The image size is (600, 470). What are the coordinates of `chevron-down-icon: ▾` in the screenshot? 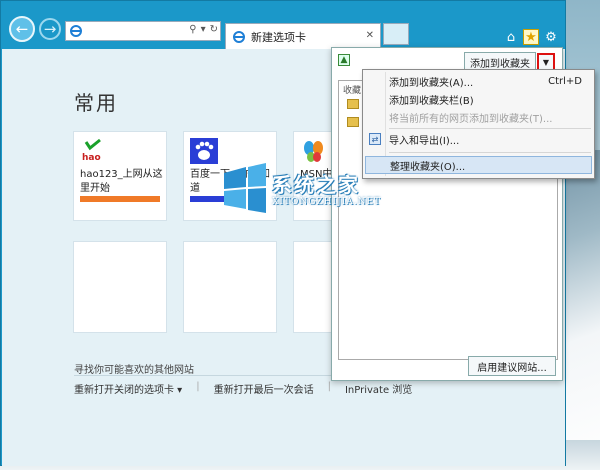 It's located at (203, 29).